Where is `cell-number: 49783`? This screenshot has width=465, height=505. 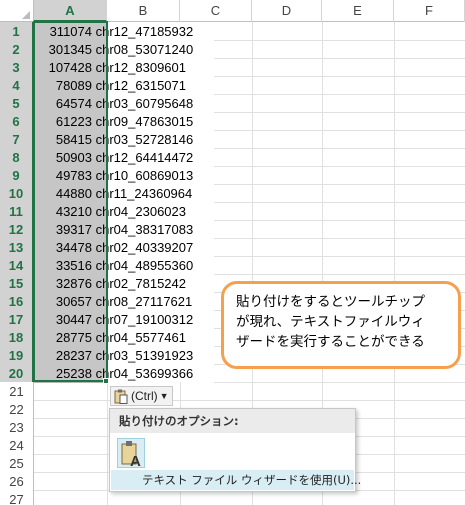 cell-number: 49783 is located at coordinates (73, 175).